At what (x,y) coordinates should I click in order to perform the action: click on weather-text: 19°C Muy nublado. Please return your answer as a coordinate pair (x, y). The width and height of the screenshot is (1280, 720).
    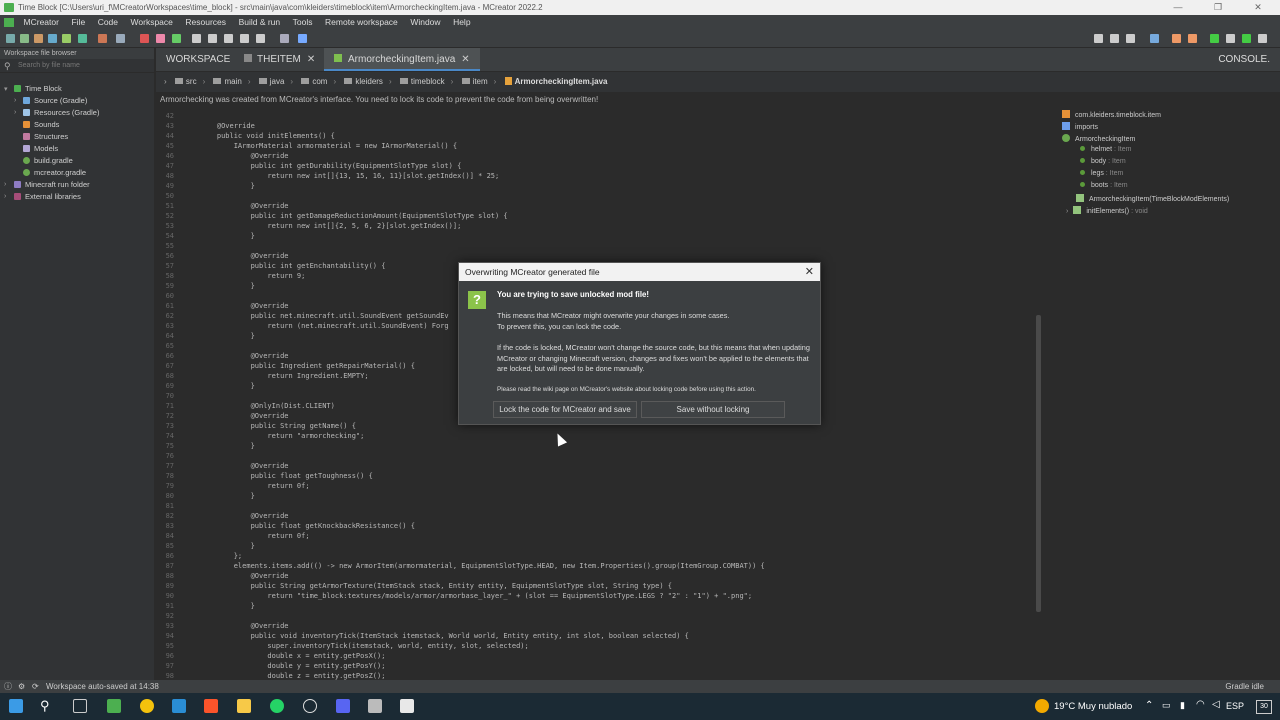
    Looking at the image, I should click on (1093, 706).